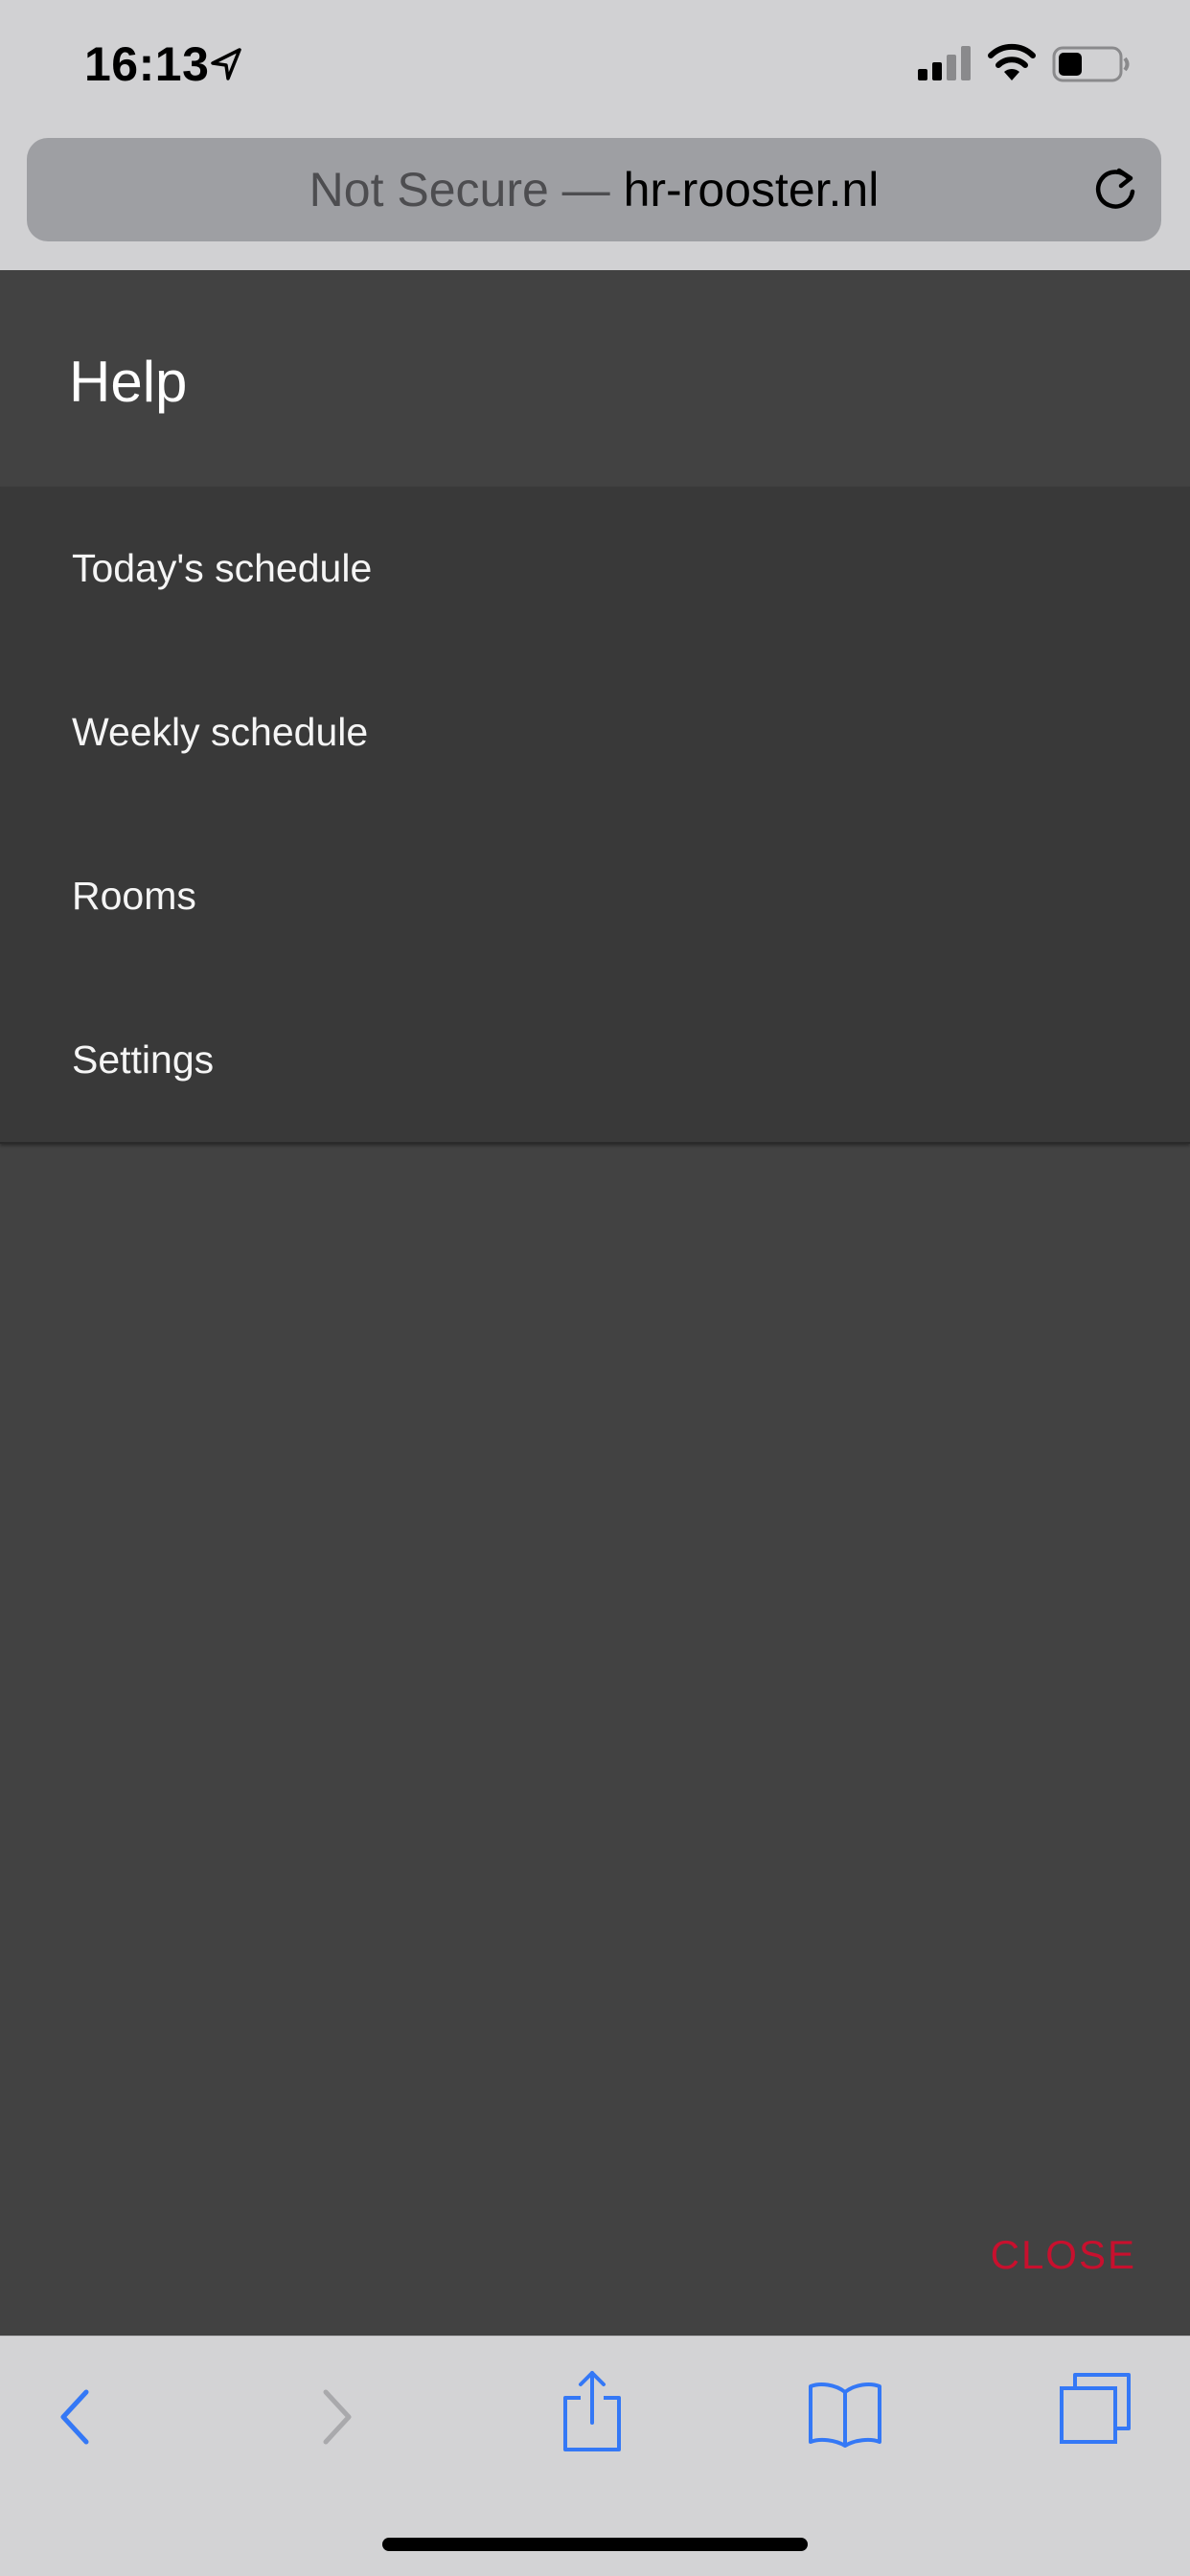 This screenshot has width=1190, height=2576. Describe the element at coordinates (221, 732) in the screenshot. I see `menu-item-label: Weekly schedule` at that location.